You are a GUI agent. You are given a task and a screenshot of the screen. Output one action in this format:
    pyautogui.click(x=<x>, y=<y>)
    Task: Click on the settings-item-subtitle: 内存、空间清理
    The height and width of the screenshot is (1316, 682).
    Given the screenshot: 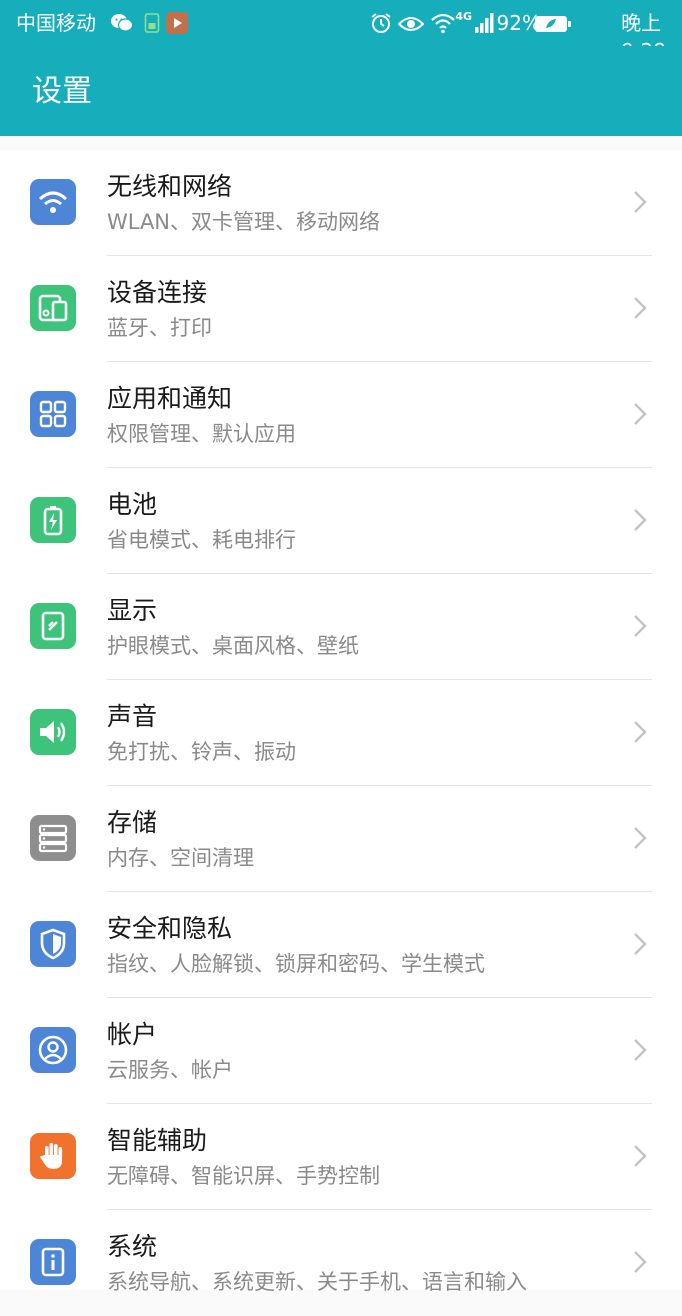 What is the action you would take?
    pyautogui.click(x=180, y=858)
    